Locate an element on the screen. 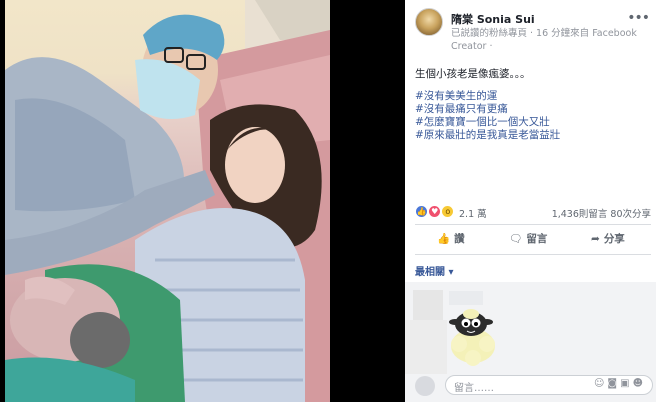 The width and height of the screenshot is (656, 402). author-avatar is located at coordinates (429, 22).